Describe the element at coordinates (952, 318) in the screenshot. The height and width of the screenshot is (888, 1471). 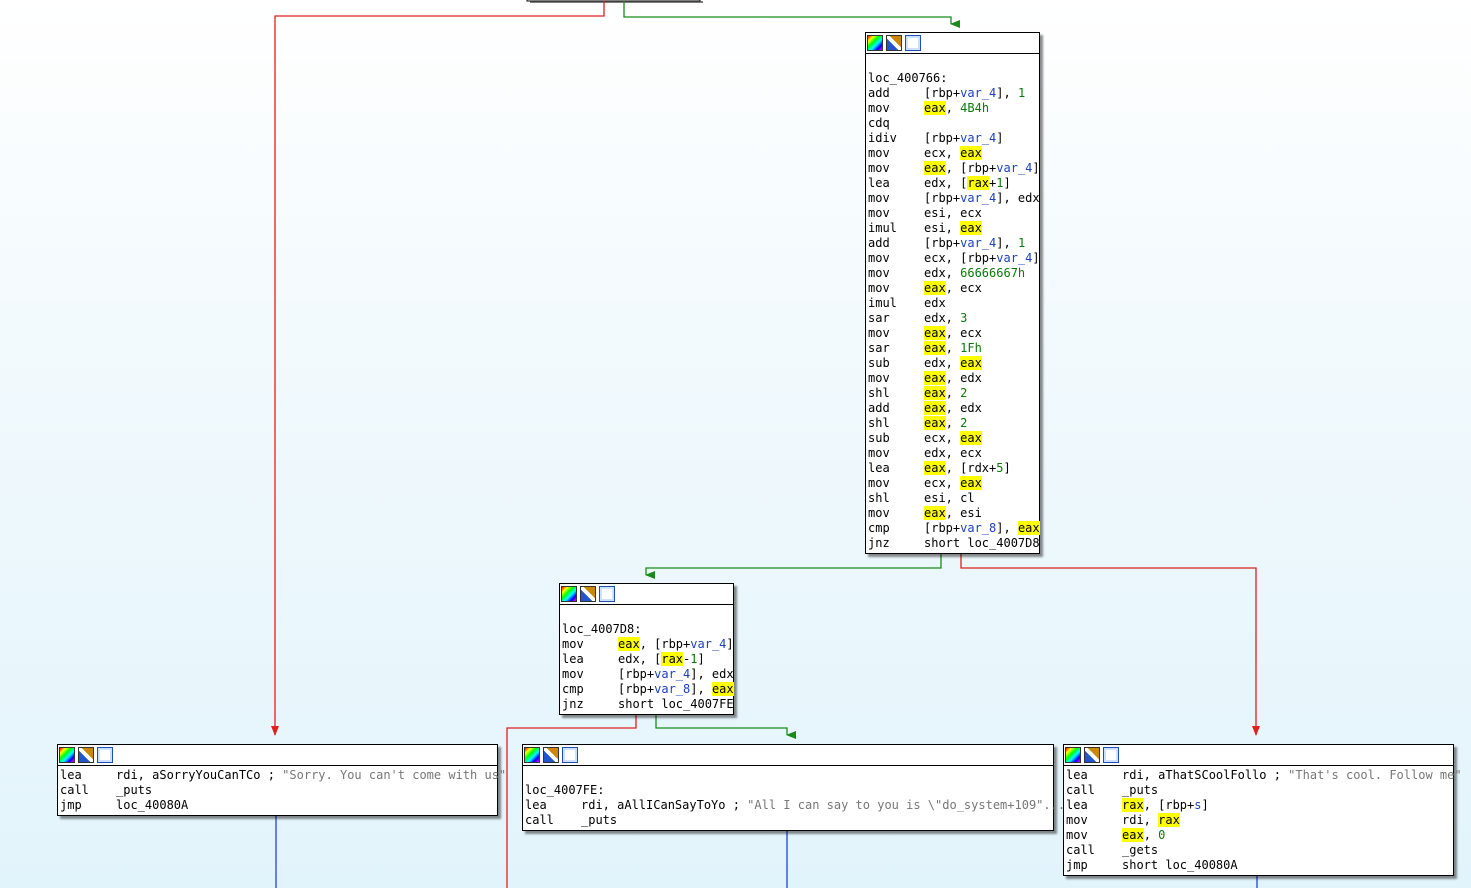
I see `instruction-line: sar edx, 3` at that location.